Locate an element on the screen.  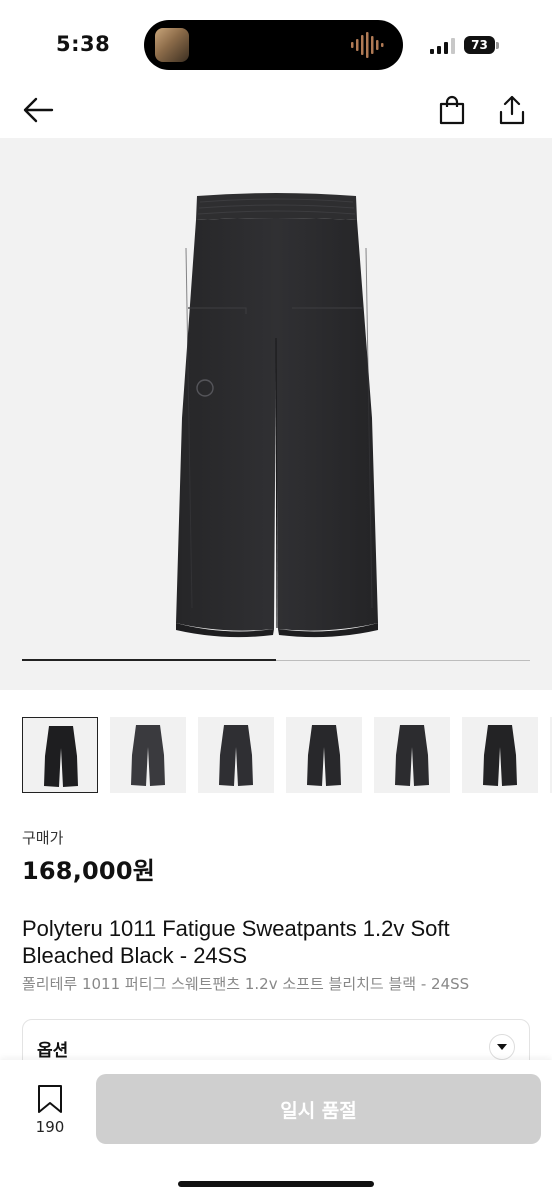
audio-wave-icon is located at coordinates (367, 45).